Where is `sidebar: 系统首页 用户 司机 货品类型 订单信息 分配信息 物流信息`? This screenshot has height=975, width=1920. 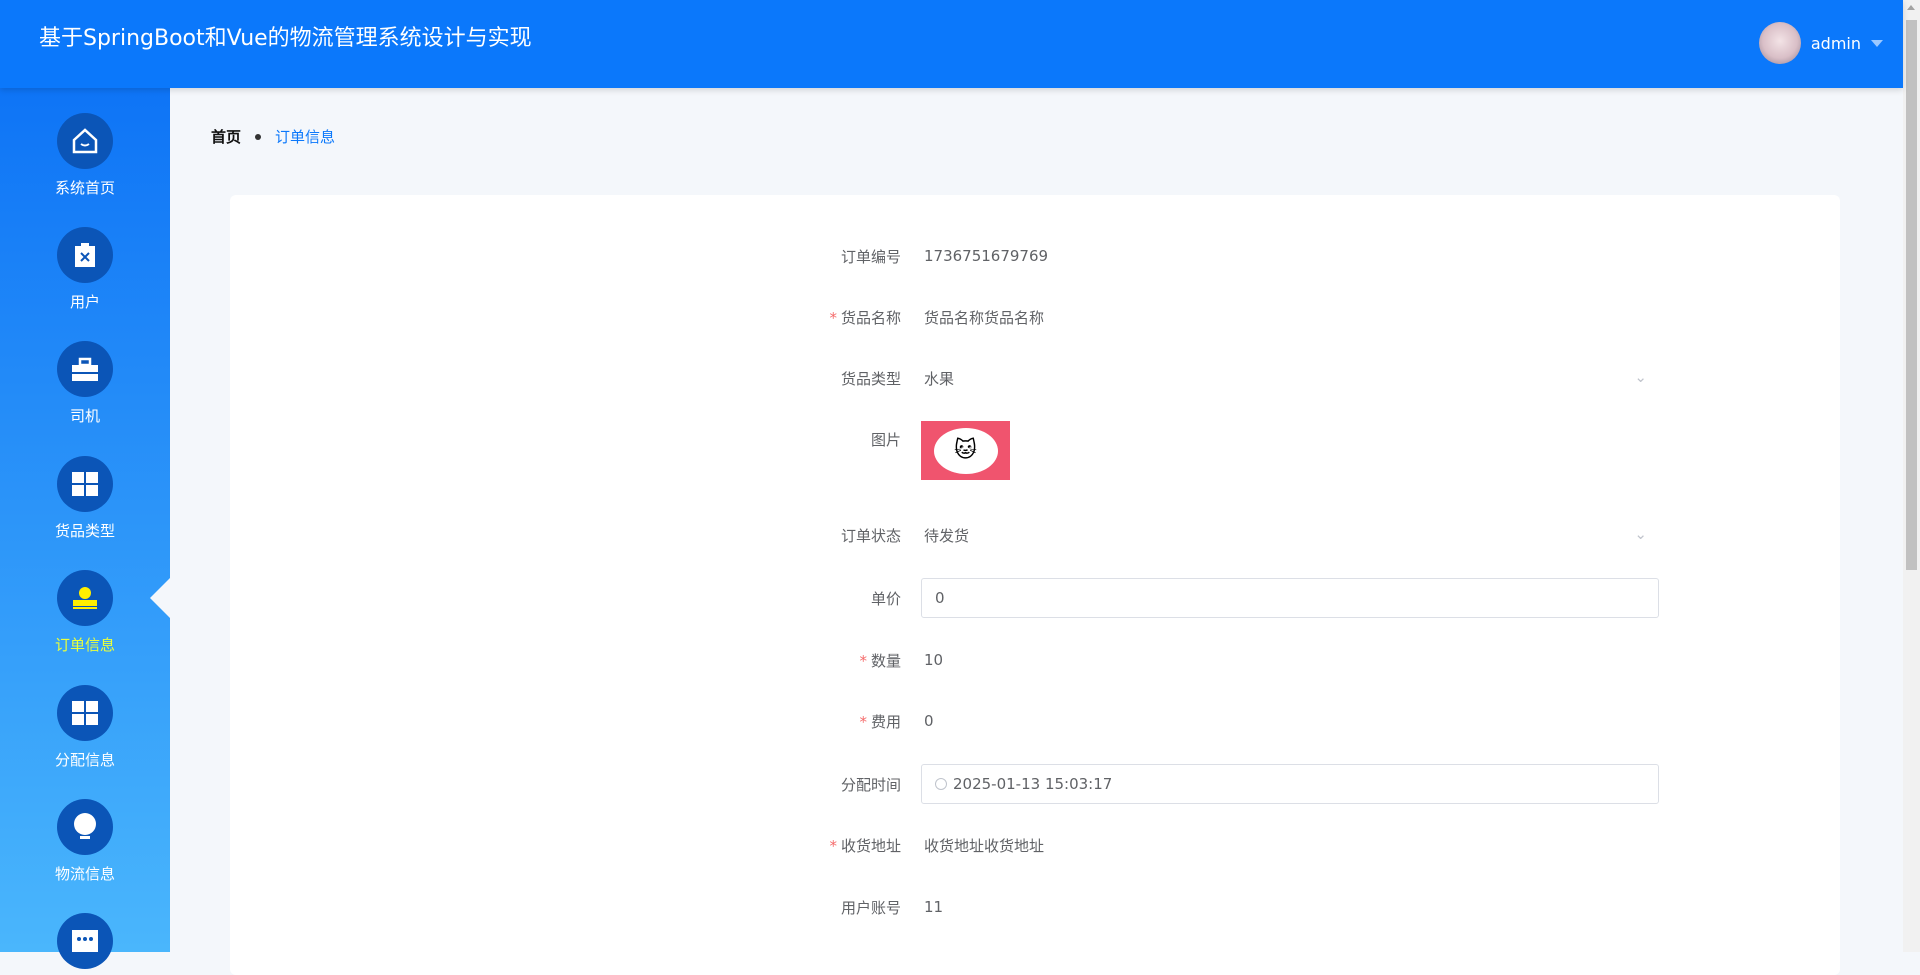
sidebar: 系统首页 用户 司机 货品类型 订单信息 分配信息 物流信息 is located at coordinates (85, 528).